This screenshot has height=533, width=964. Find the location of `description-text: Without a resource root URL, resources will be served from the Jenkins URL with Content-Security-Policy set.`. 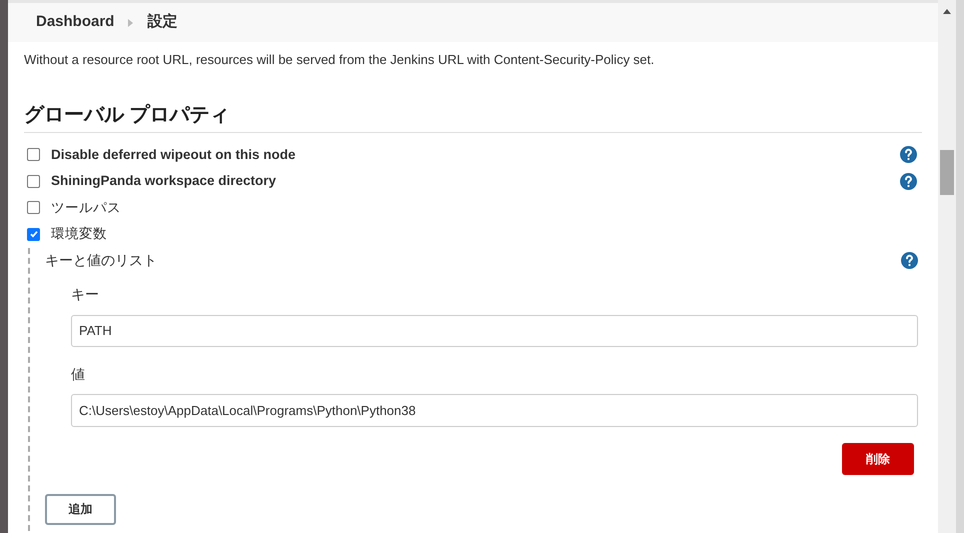

description-text: Without a resource root URL, resources will be served from the Jenkins URL with Content-Security-Policy set. is located at coordinates (340, 60).